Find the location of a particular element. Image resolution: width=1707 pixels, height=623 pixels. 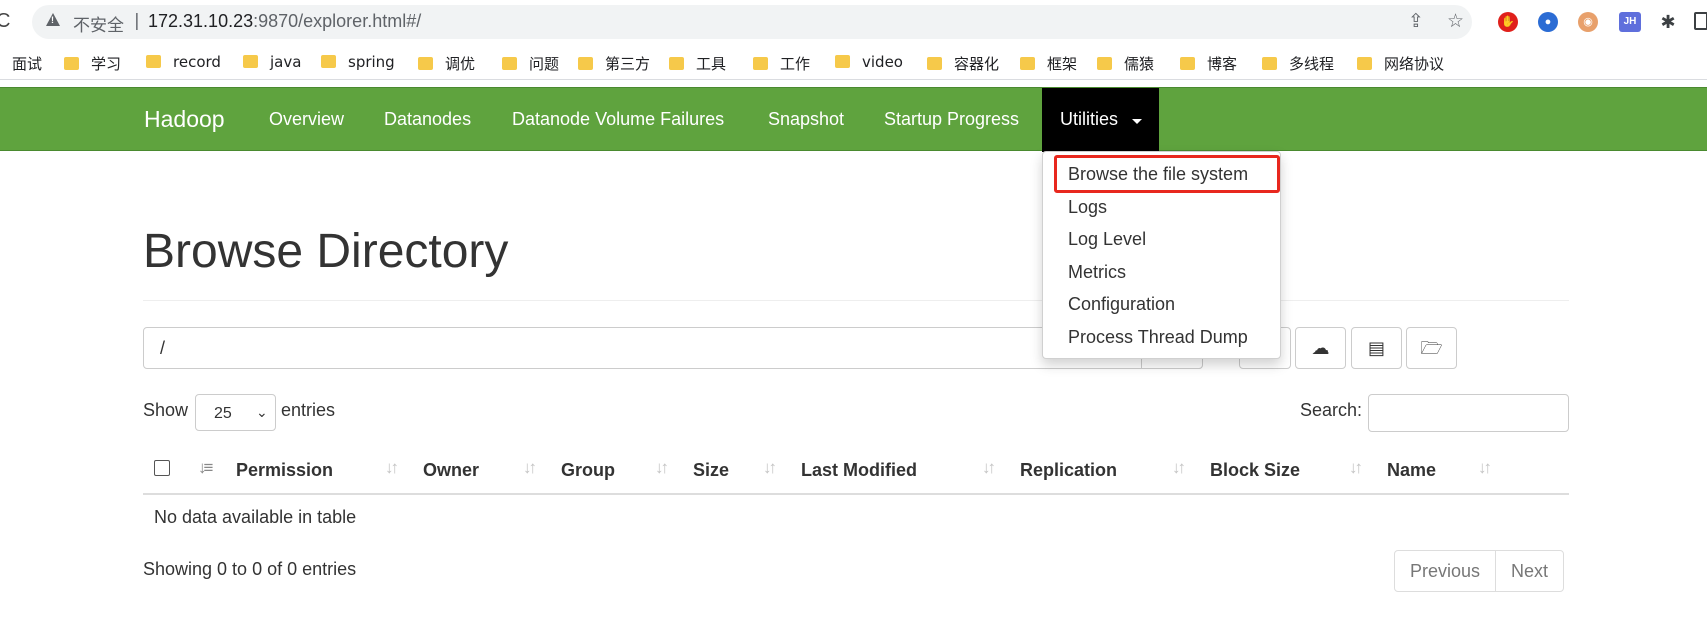

url-text: 172.31.10.23:9870/explorer.html#/ is located at coordinates (284, 21).